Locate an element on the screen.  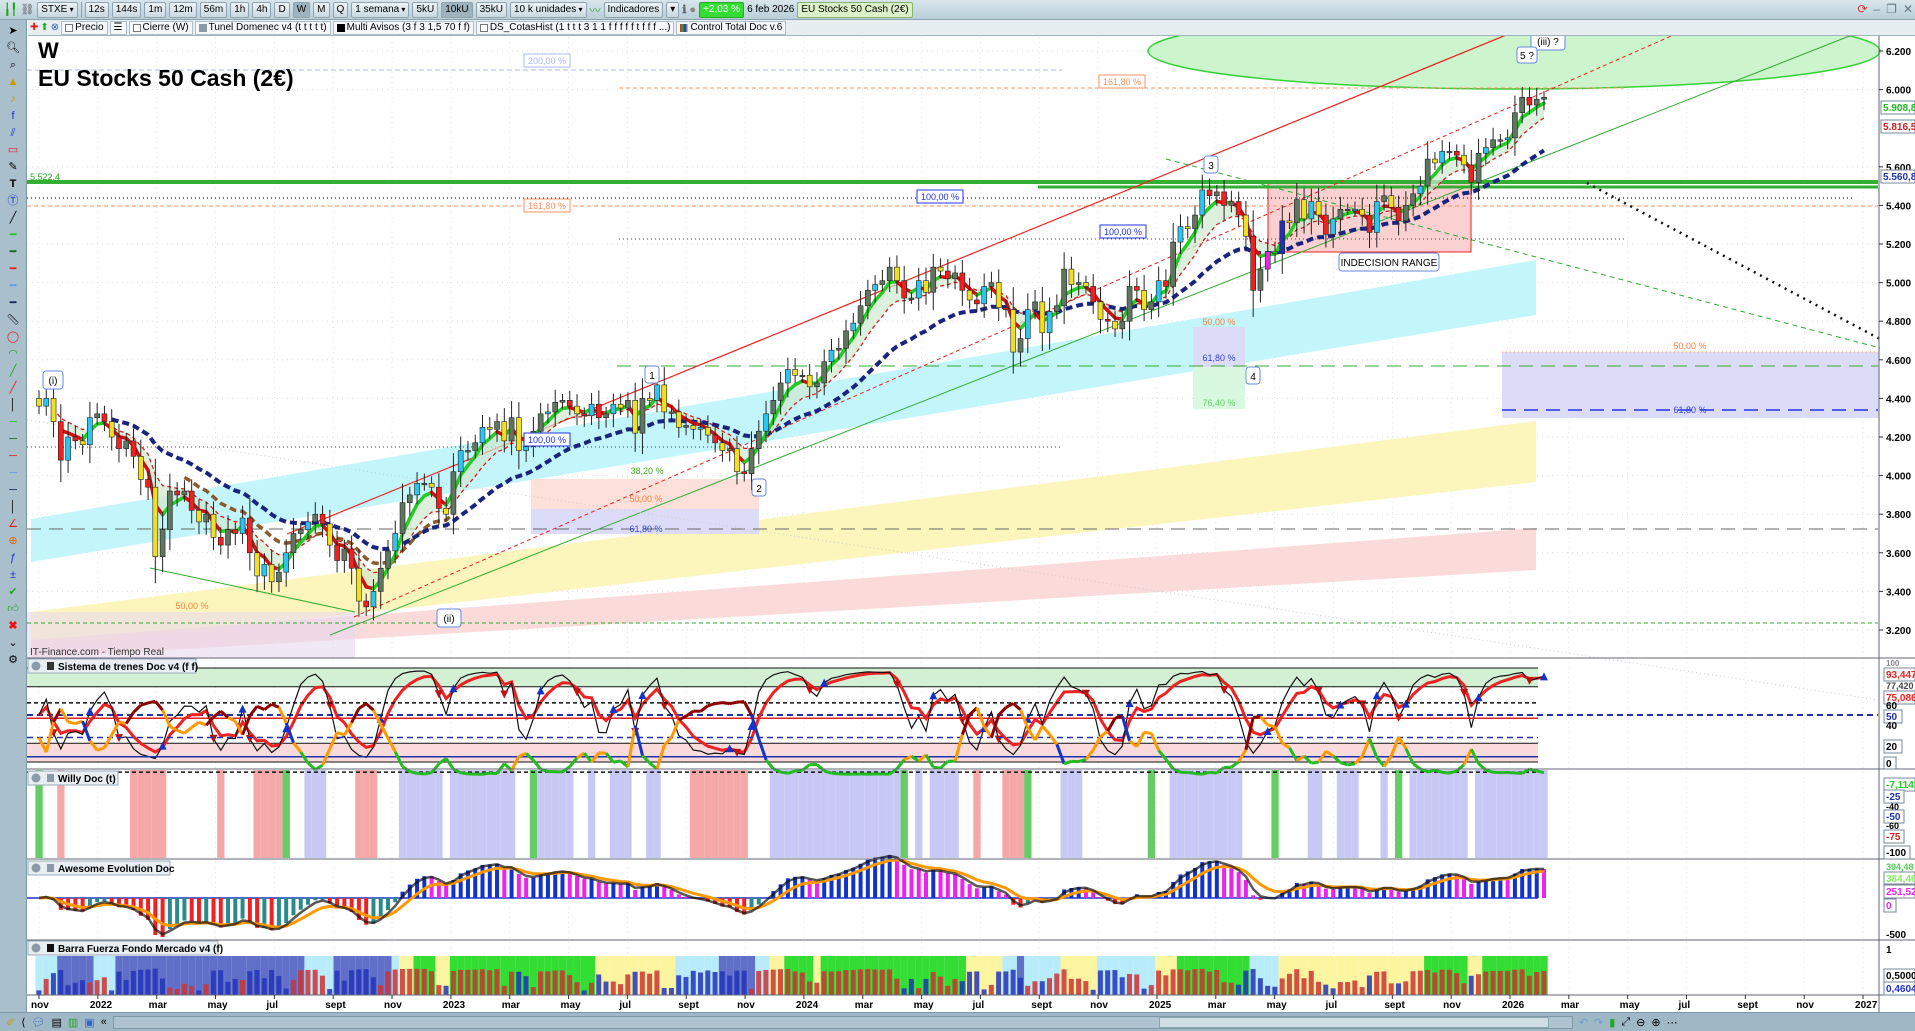
timeframe-m: M is located at coordinates (321, 9).